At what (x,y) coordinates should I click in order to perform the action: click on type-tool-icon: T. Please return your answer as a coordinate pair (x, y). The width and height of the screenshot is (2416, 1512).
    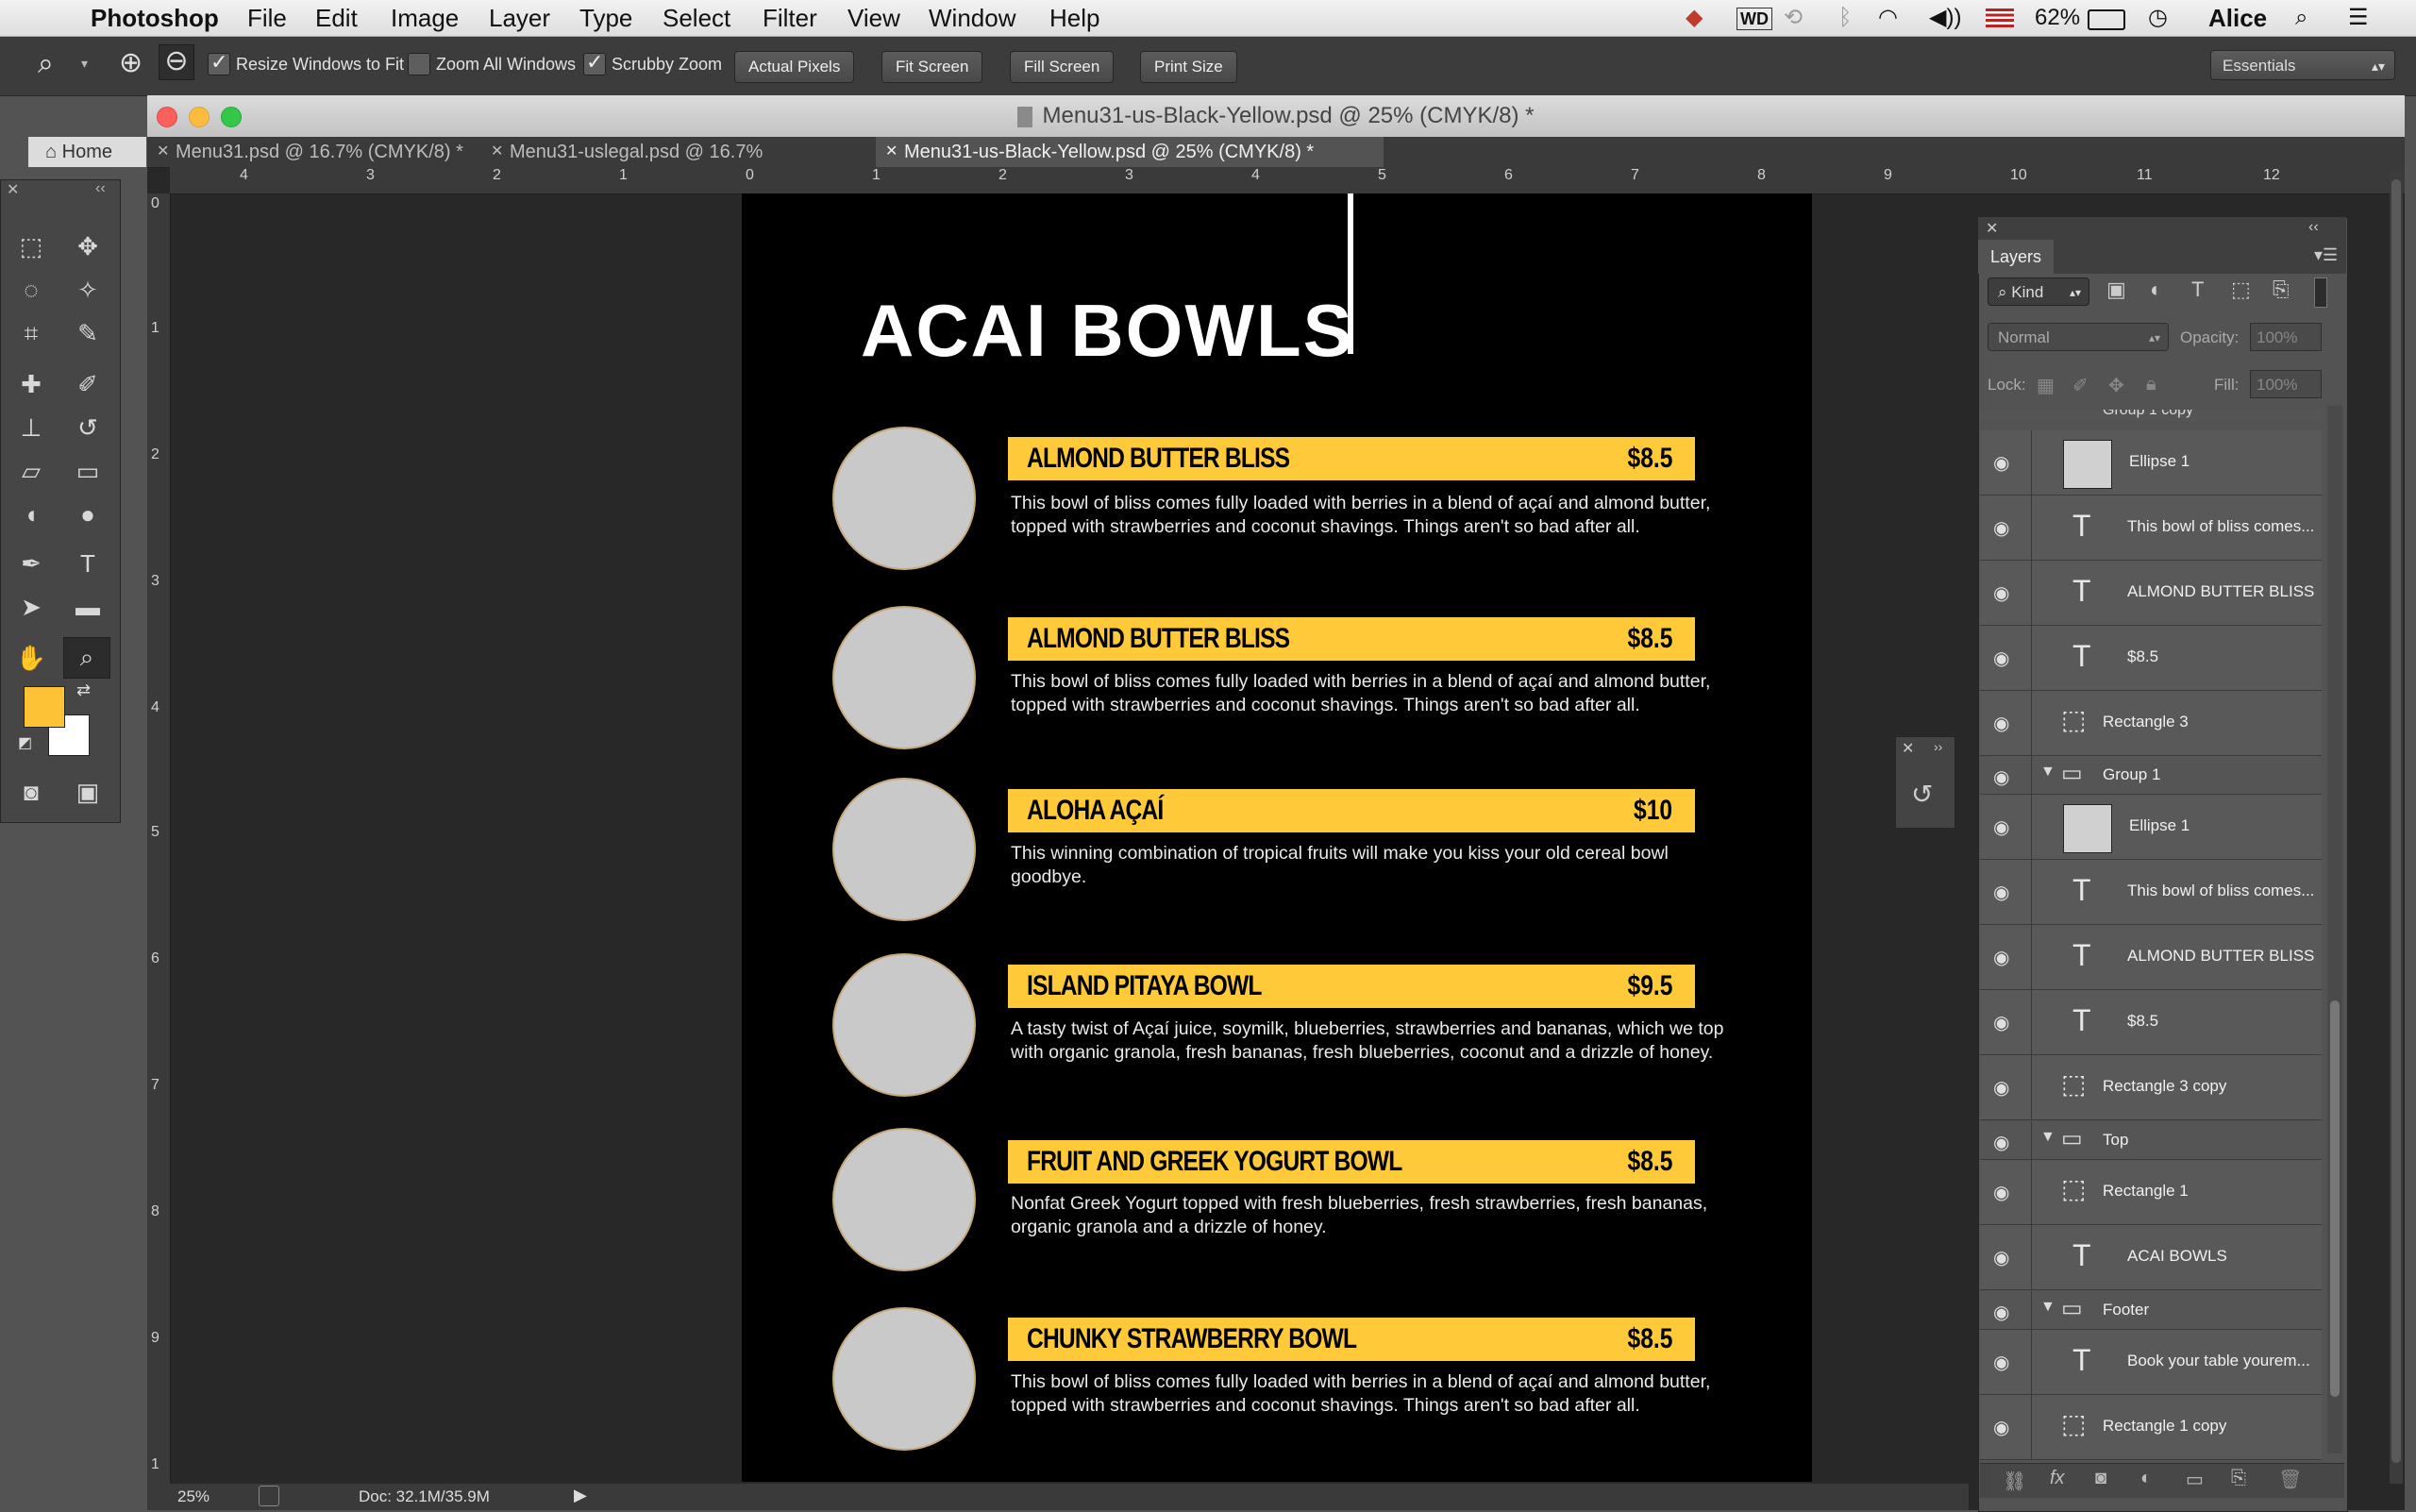
    Looking at the image, I should click on (88, 563).